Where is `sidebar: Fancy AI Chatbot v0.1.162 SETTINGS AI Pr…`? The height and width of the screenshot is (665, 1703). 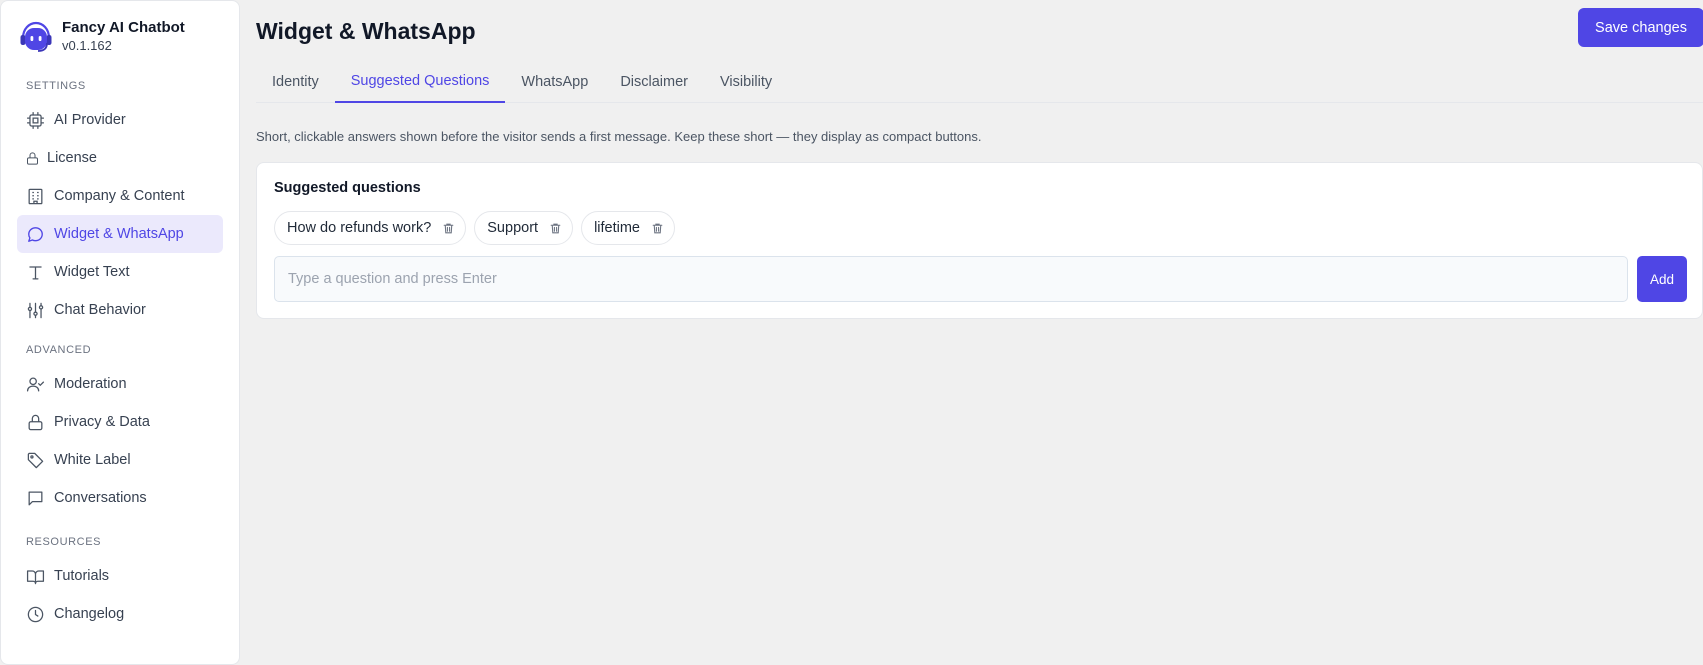 sidebar: Fancy AI Chatbot v0.1.162 SETTINGS AI Pr… is located at coordinates (120, 332).